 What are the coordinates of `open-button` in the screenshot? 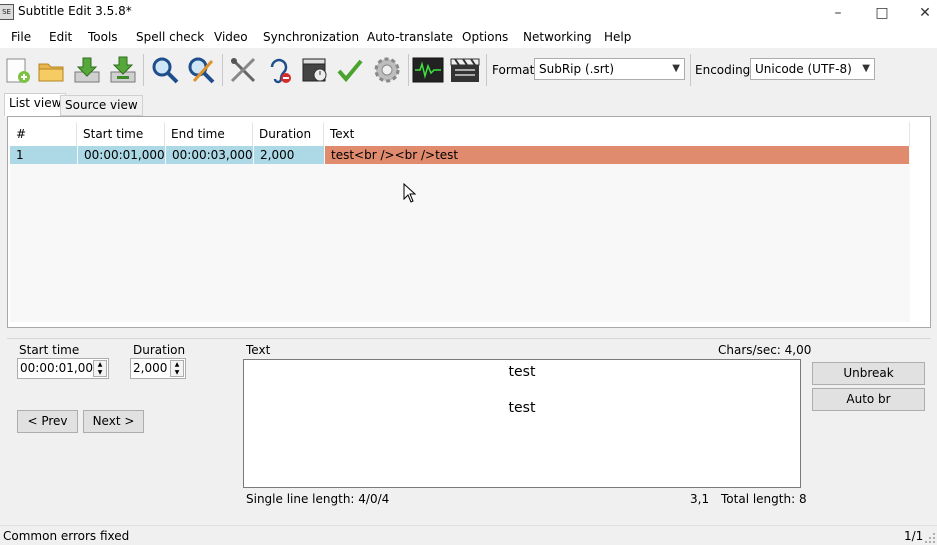 It's located at (51, 70).